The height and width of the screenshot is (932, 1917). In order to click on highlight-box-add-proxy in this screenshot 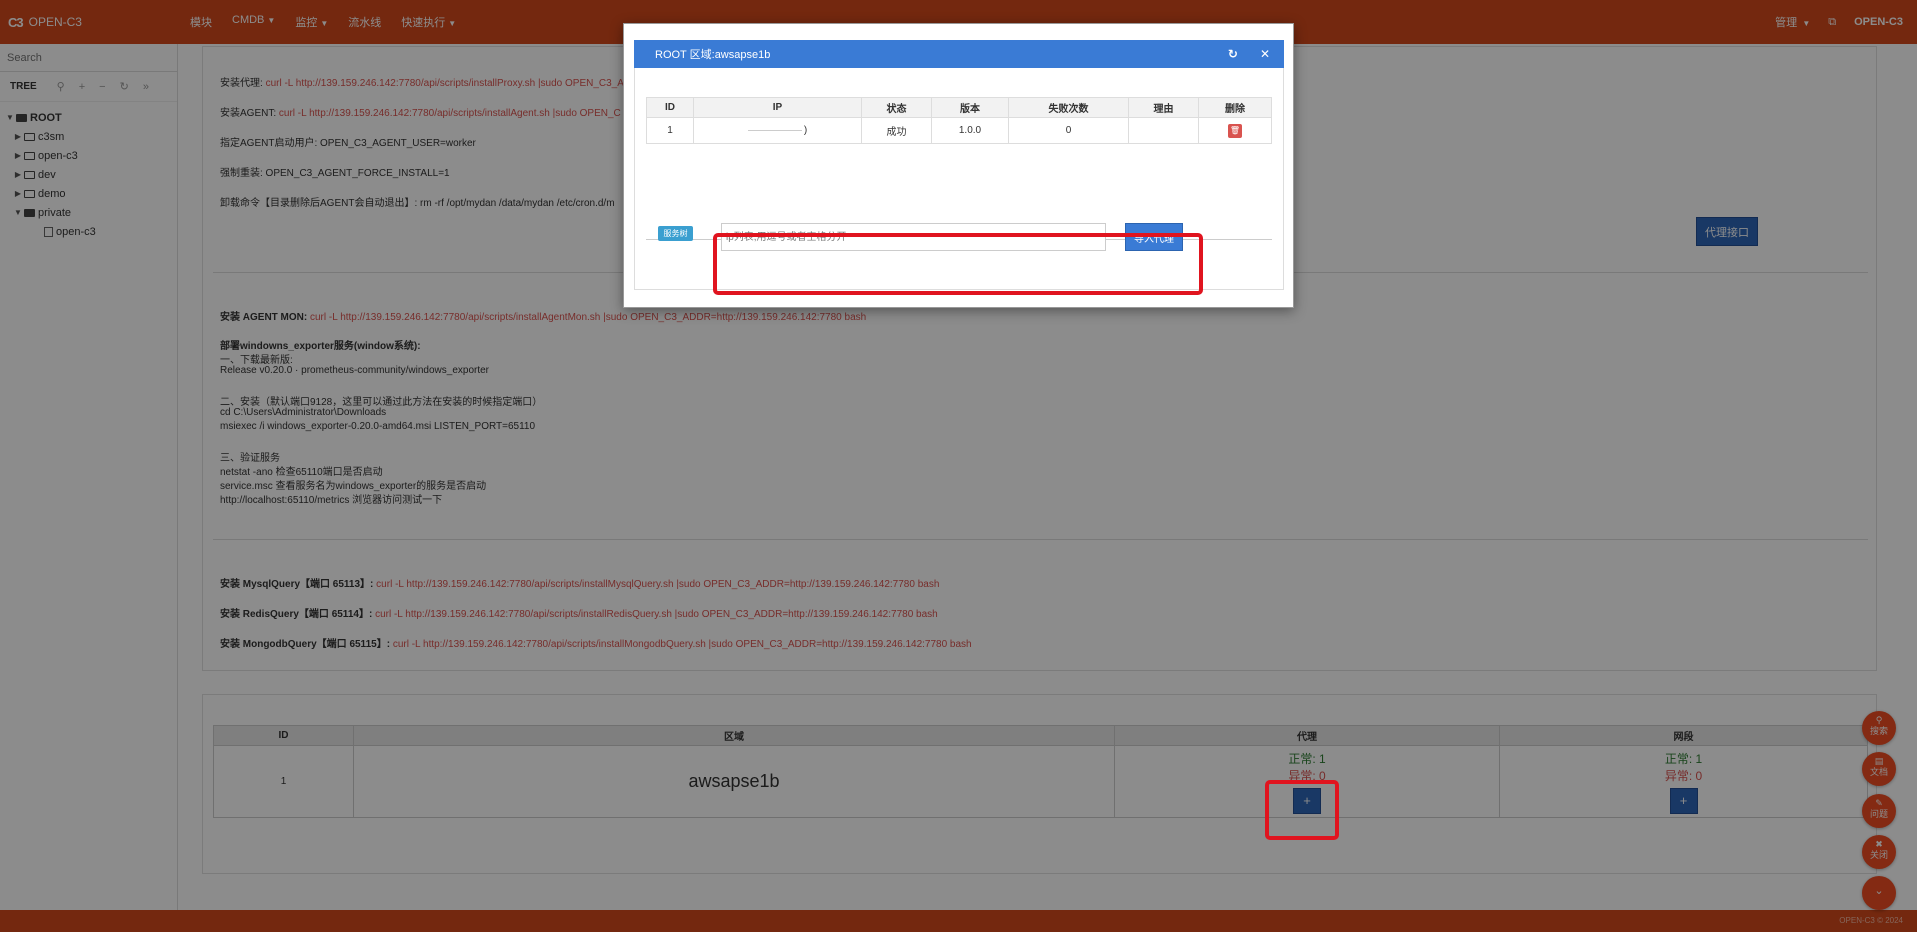, I will do `click(1302, 810)`.